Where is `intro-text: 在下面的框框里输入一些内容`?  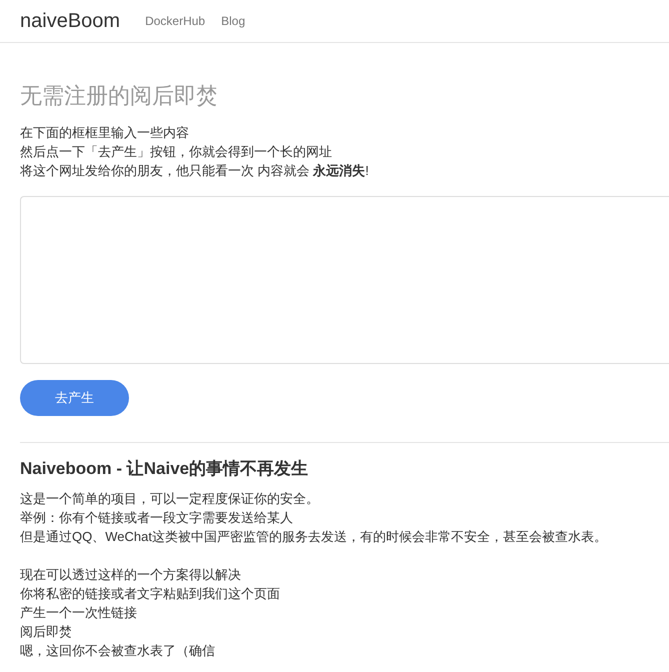 intro-text: 在下面的框框里输入一些内容 is located at coordinates (105, 133).